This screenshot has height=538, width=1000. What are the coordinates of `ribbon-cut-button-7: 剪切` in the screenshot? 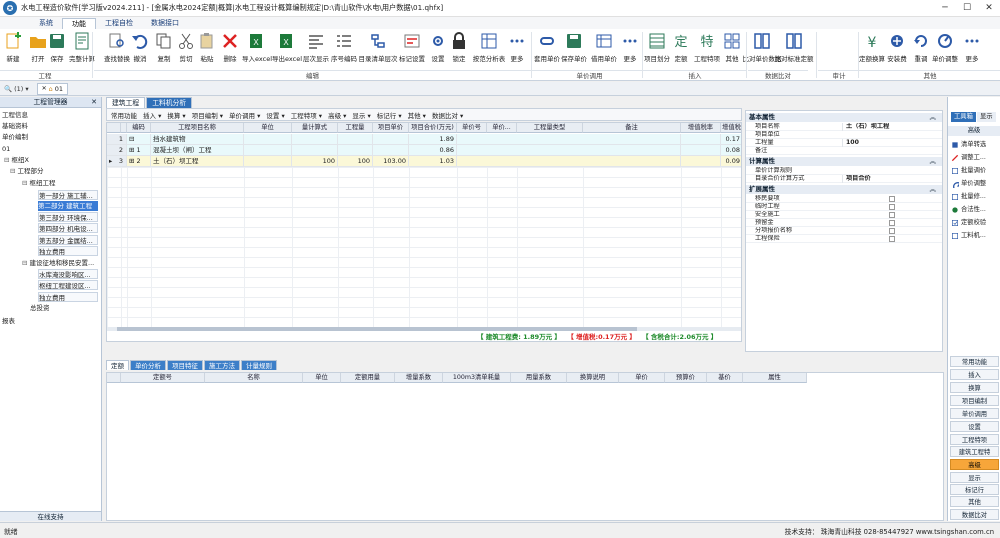 It's located at (186, 47).